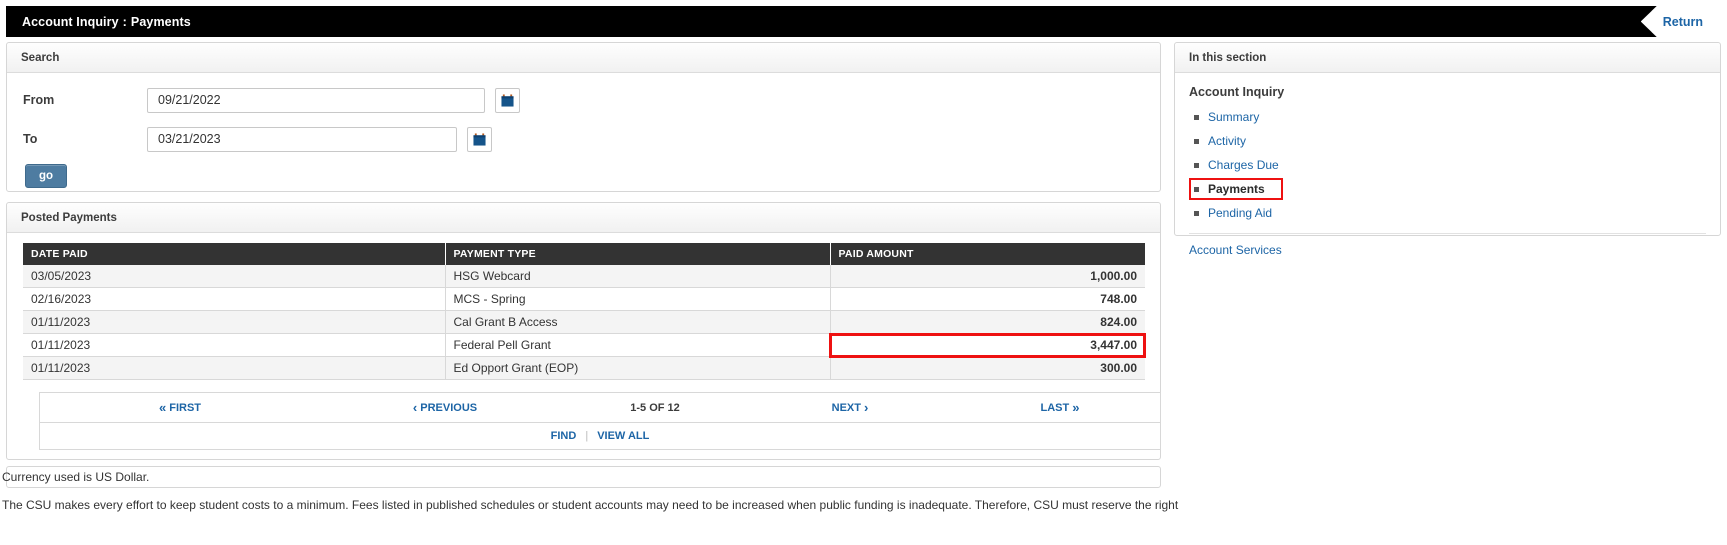  I want to click on cell-date-paid: 02/16/2023, so click(234, 299).